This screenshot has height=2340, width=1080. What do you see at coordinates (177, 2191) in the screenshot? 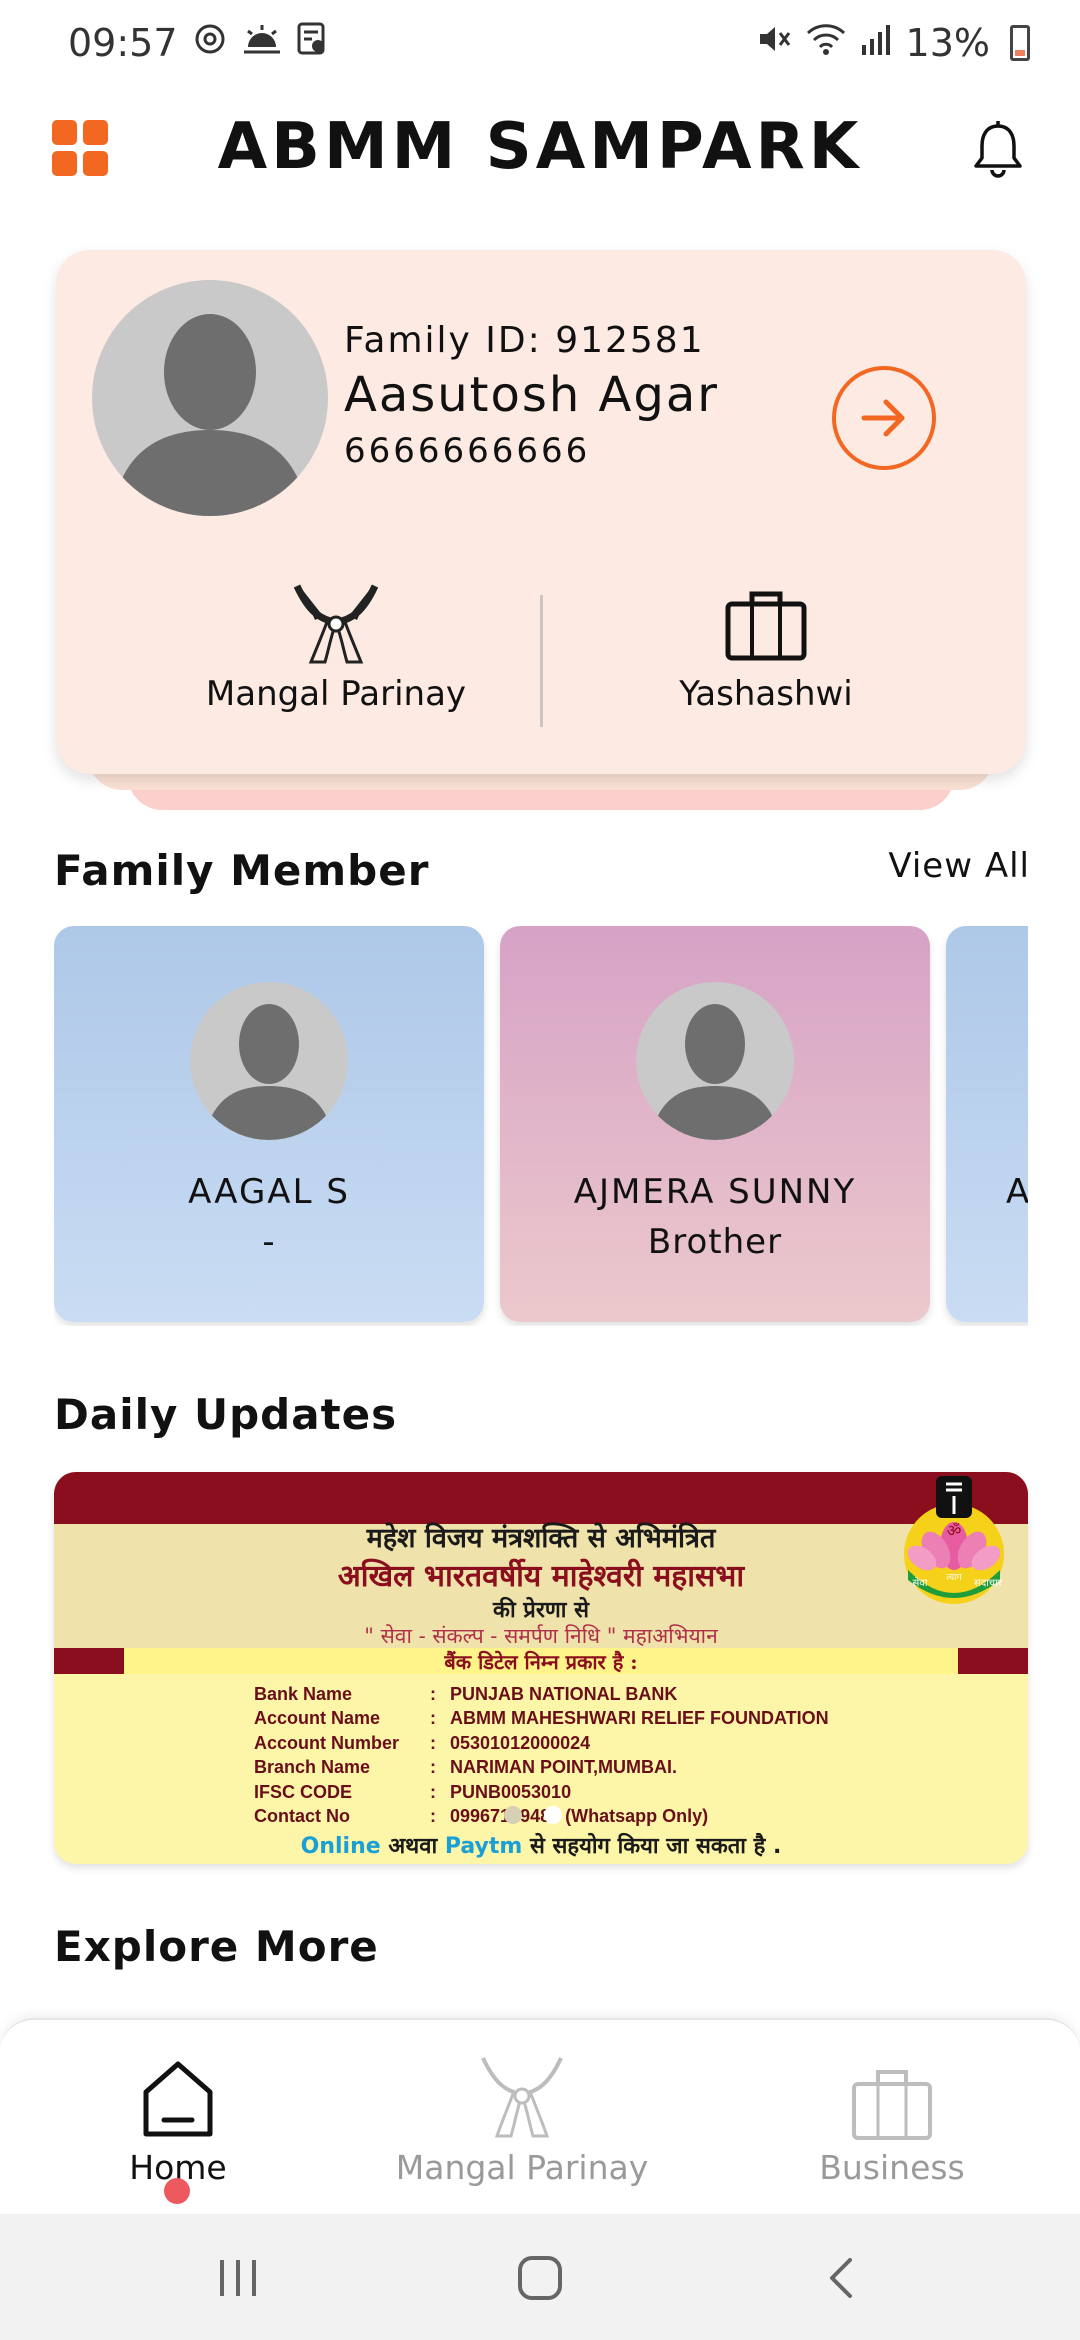
I see `active-tab-indicator` at bounding box center [177, 2191].